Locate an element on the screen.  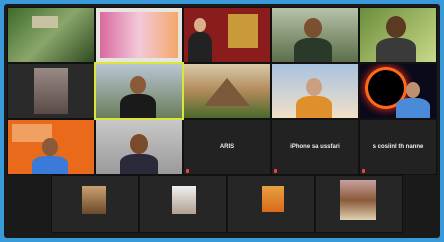
participant-banner is located at coordinates (139, 35).